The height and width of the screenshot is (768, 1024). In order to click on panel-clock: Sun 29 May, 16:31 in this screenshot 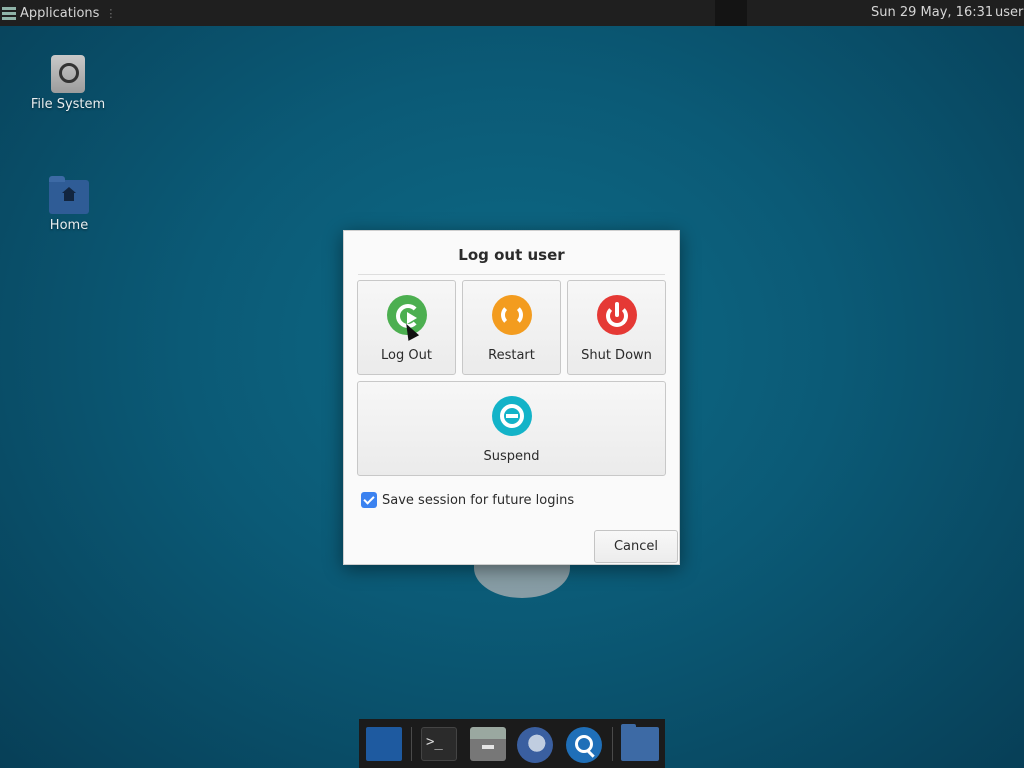, I will do `click(932, 13)`.